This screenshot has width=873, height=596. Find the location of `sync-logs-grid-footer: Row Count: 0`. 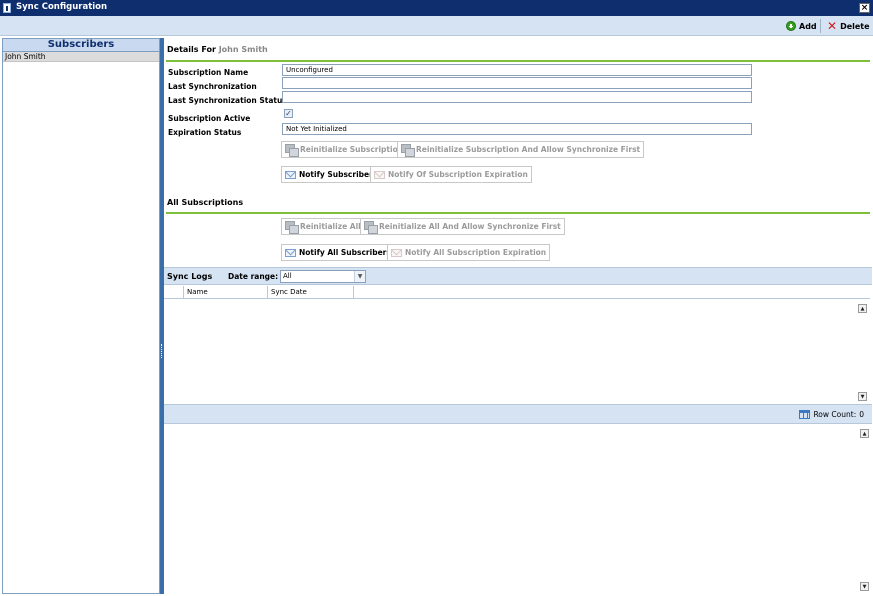

sync-logs-grid-footer: Row Count: 0 is located at coordinates (518, 414).